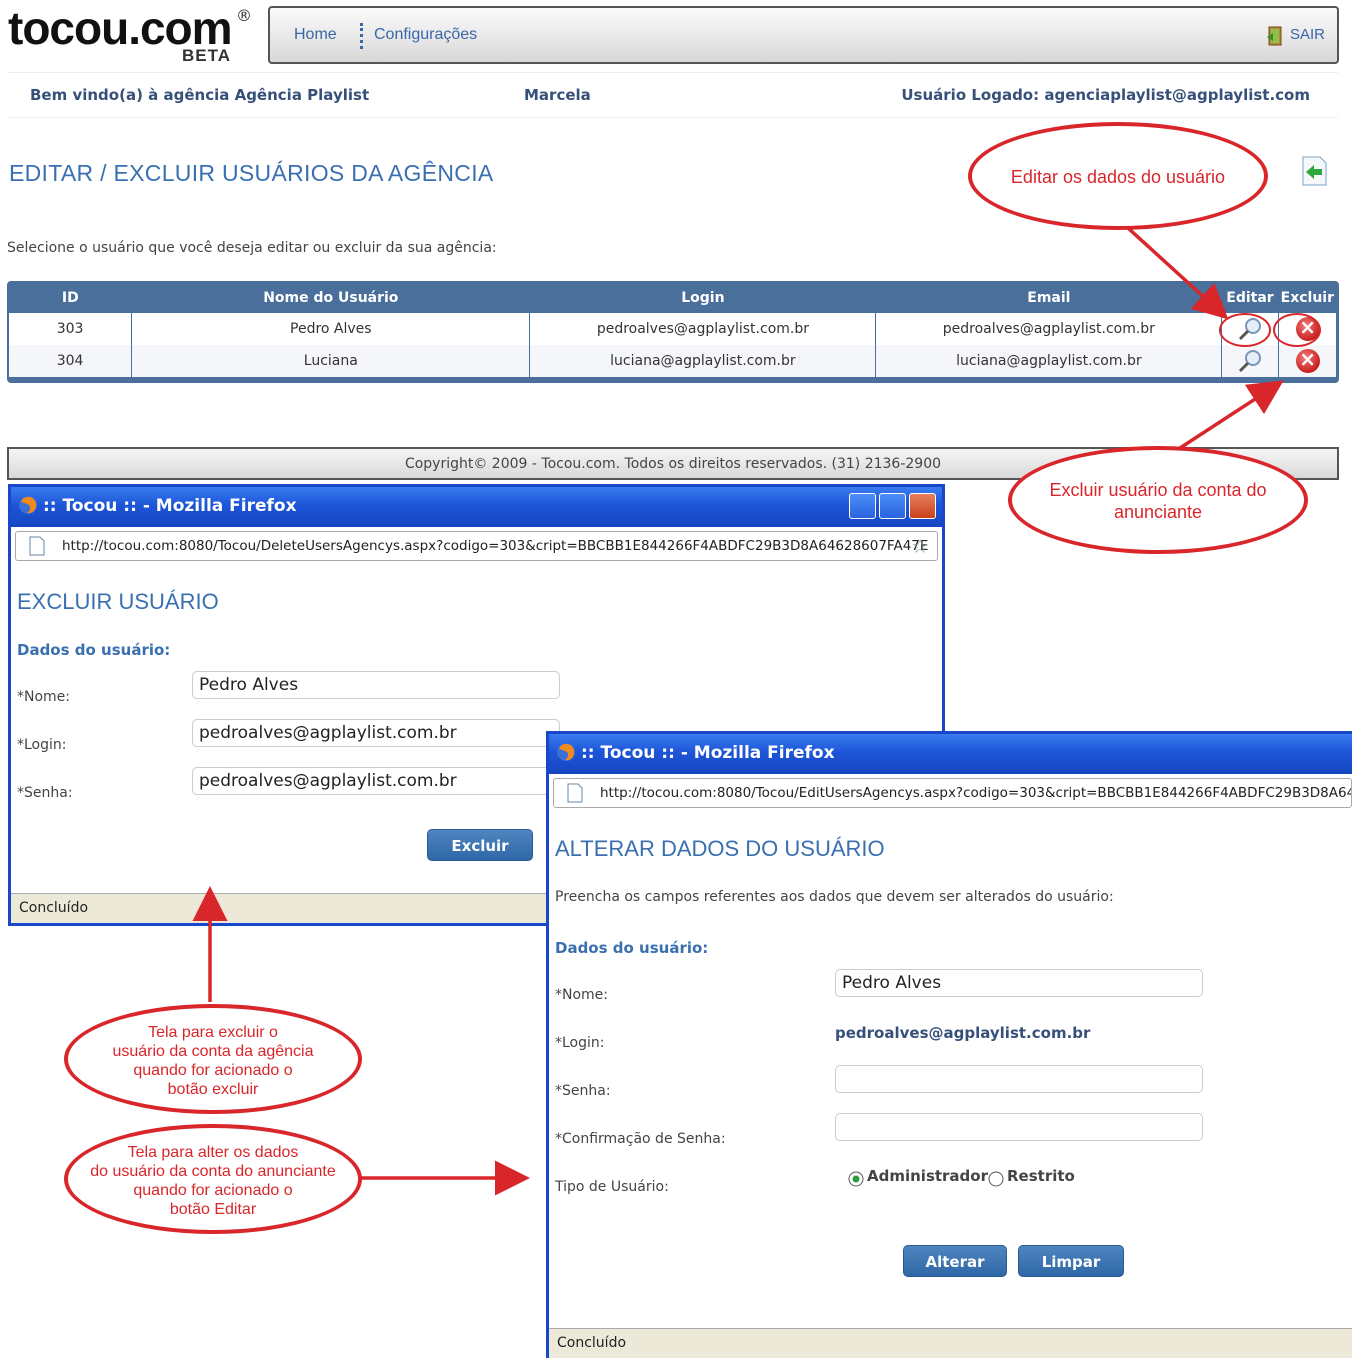 This screenshot has width=1352, height=1358. I want to click on annotation-line: Tela para excluir o, so click(213, 1032).